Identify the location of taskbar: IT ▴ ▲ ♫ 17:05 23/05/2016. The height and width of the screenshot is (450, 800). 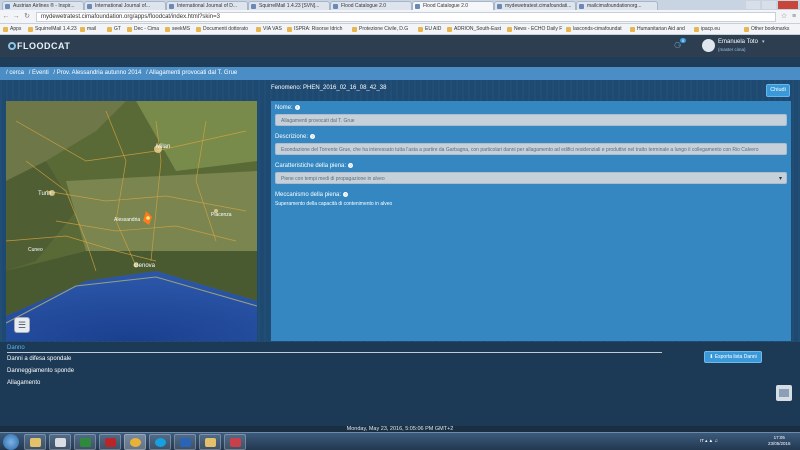
(400, 441).